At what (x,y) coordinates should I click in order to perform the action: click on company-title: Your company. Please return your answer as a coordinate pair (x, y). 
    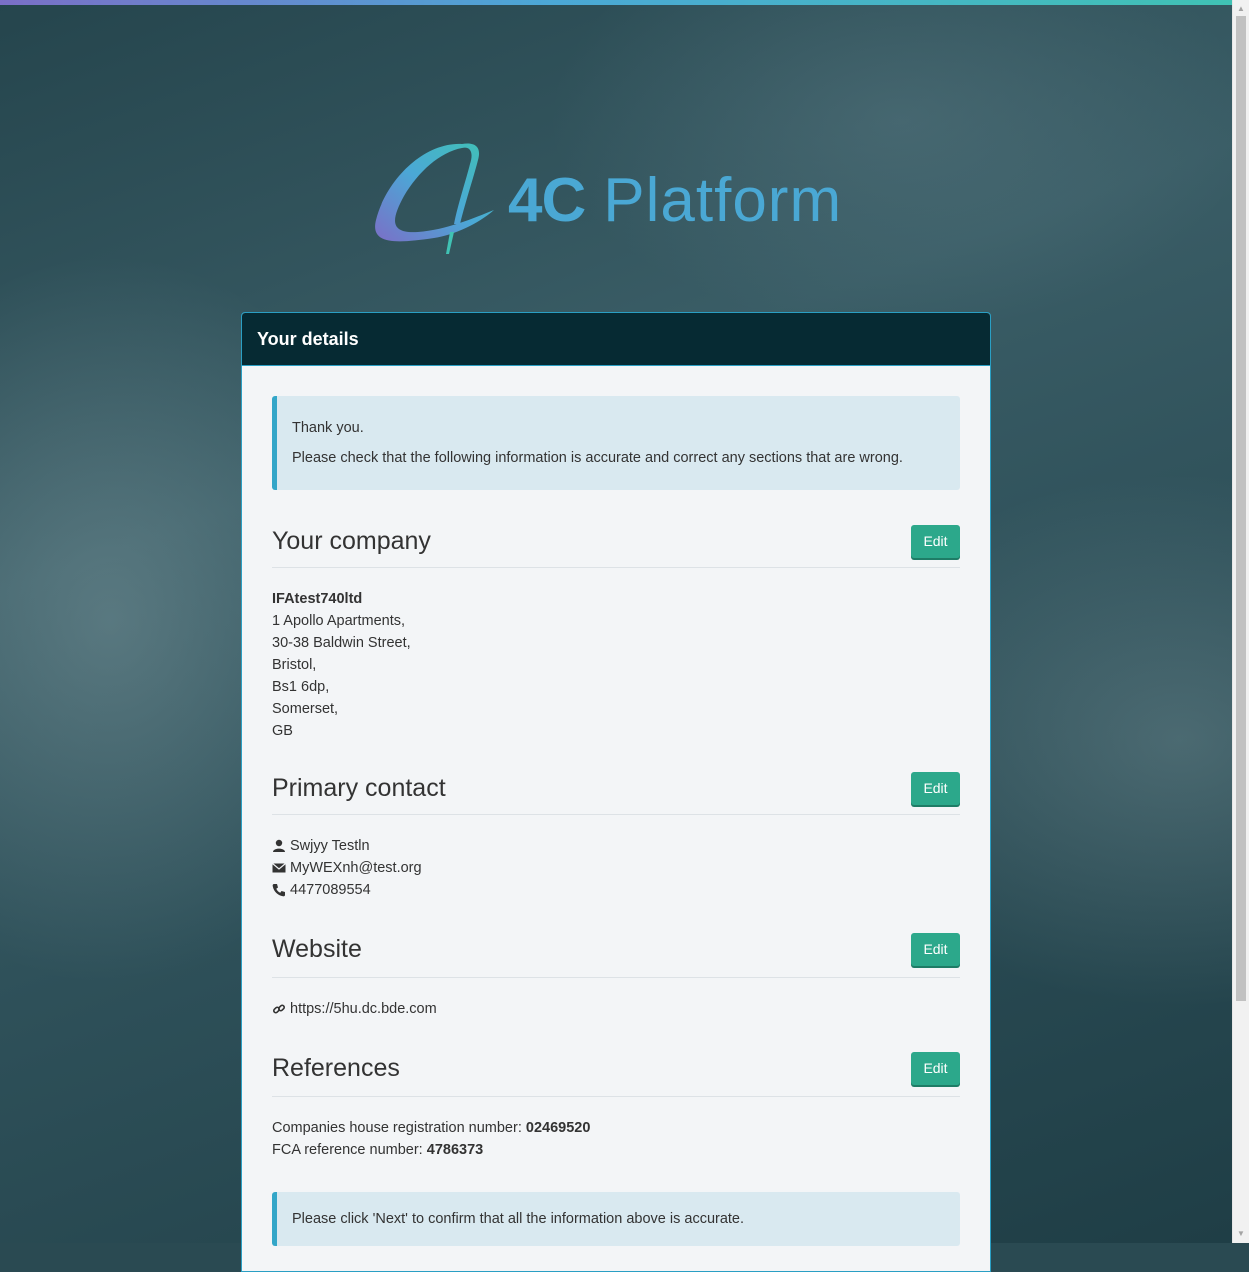
    Looking at the image, I should click on (351, 540).